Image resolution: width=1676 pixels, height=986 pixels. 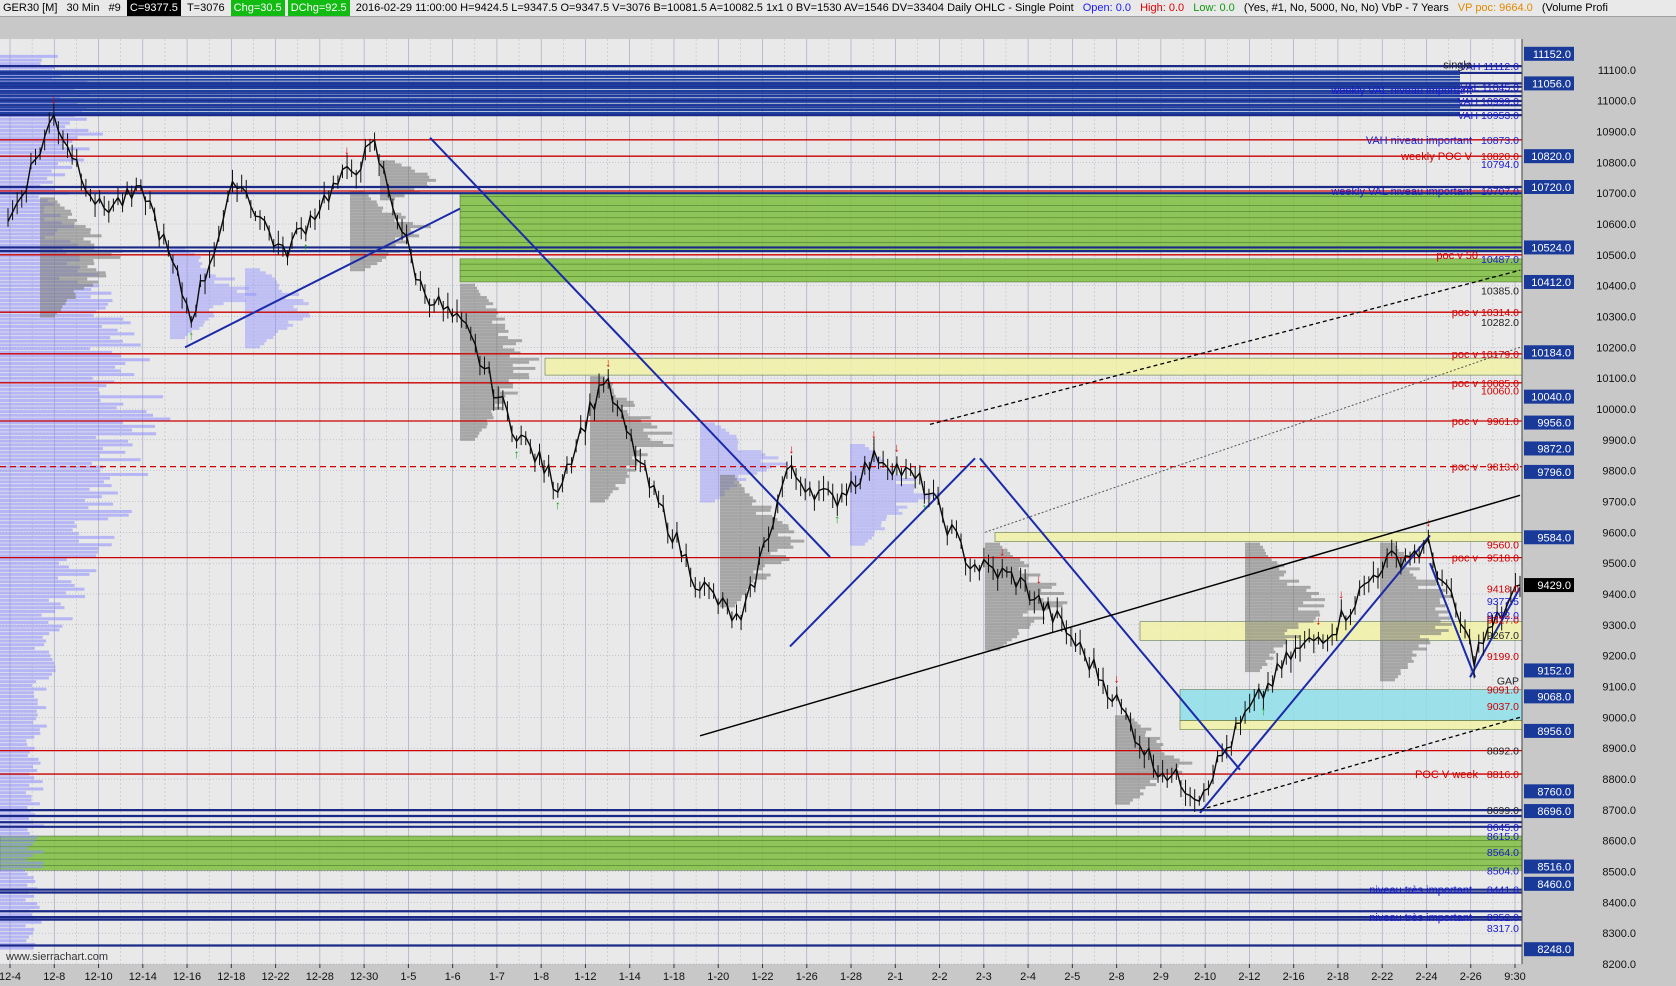 I want to click on y-tick-label: 9700.0, so click(x=1619, y=503).